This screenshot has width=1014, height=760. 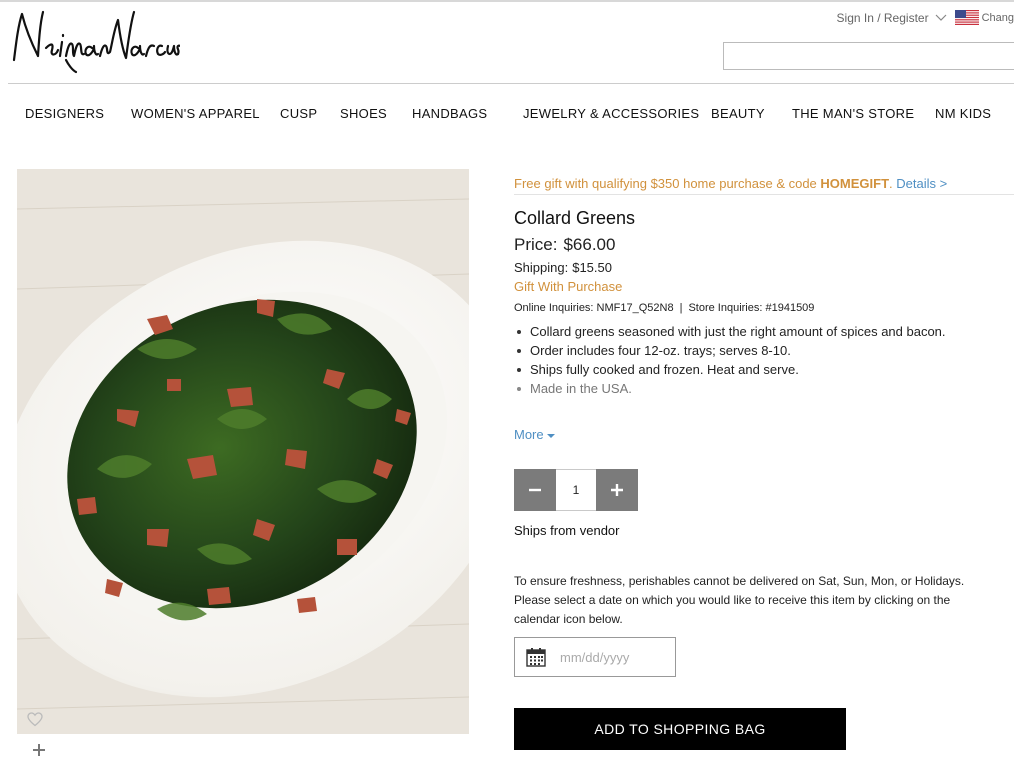 I want to click on decrease-quantity-button, so click(x=535, y=490).